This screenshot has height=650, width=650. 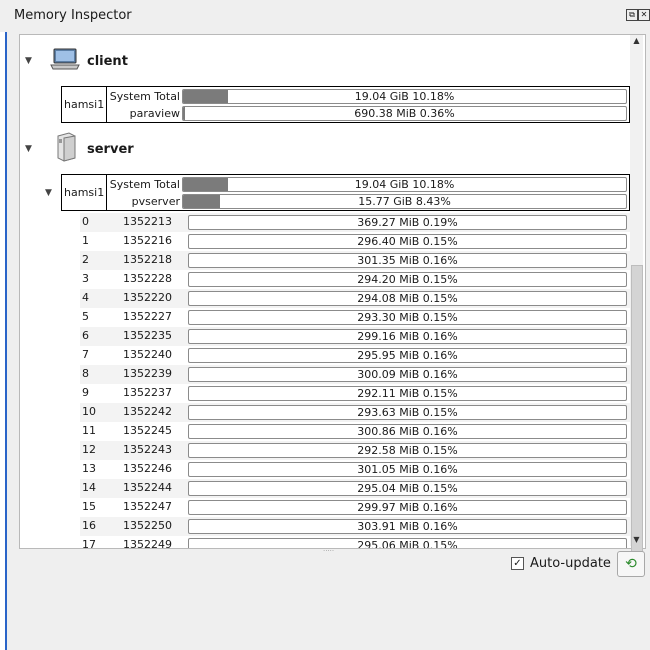 I want to click on process-memory-bar: 295.04 MiB 0.15%, so click(x=407, y=488).